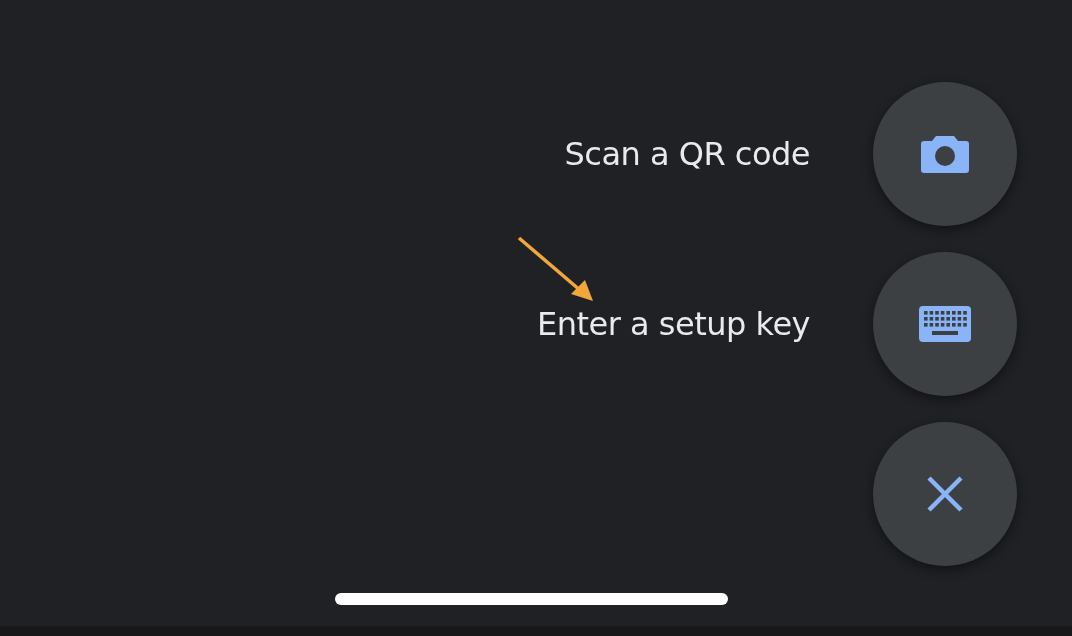 This screenshot has width=1072, height=636. I want to click on keyboard-icon, so click(945, 324).